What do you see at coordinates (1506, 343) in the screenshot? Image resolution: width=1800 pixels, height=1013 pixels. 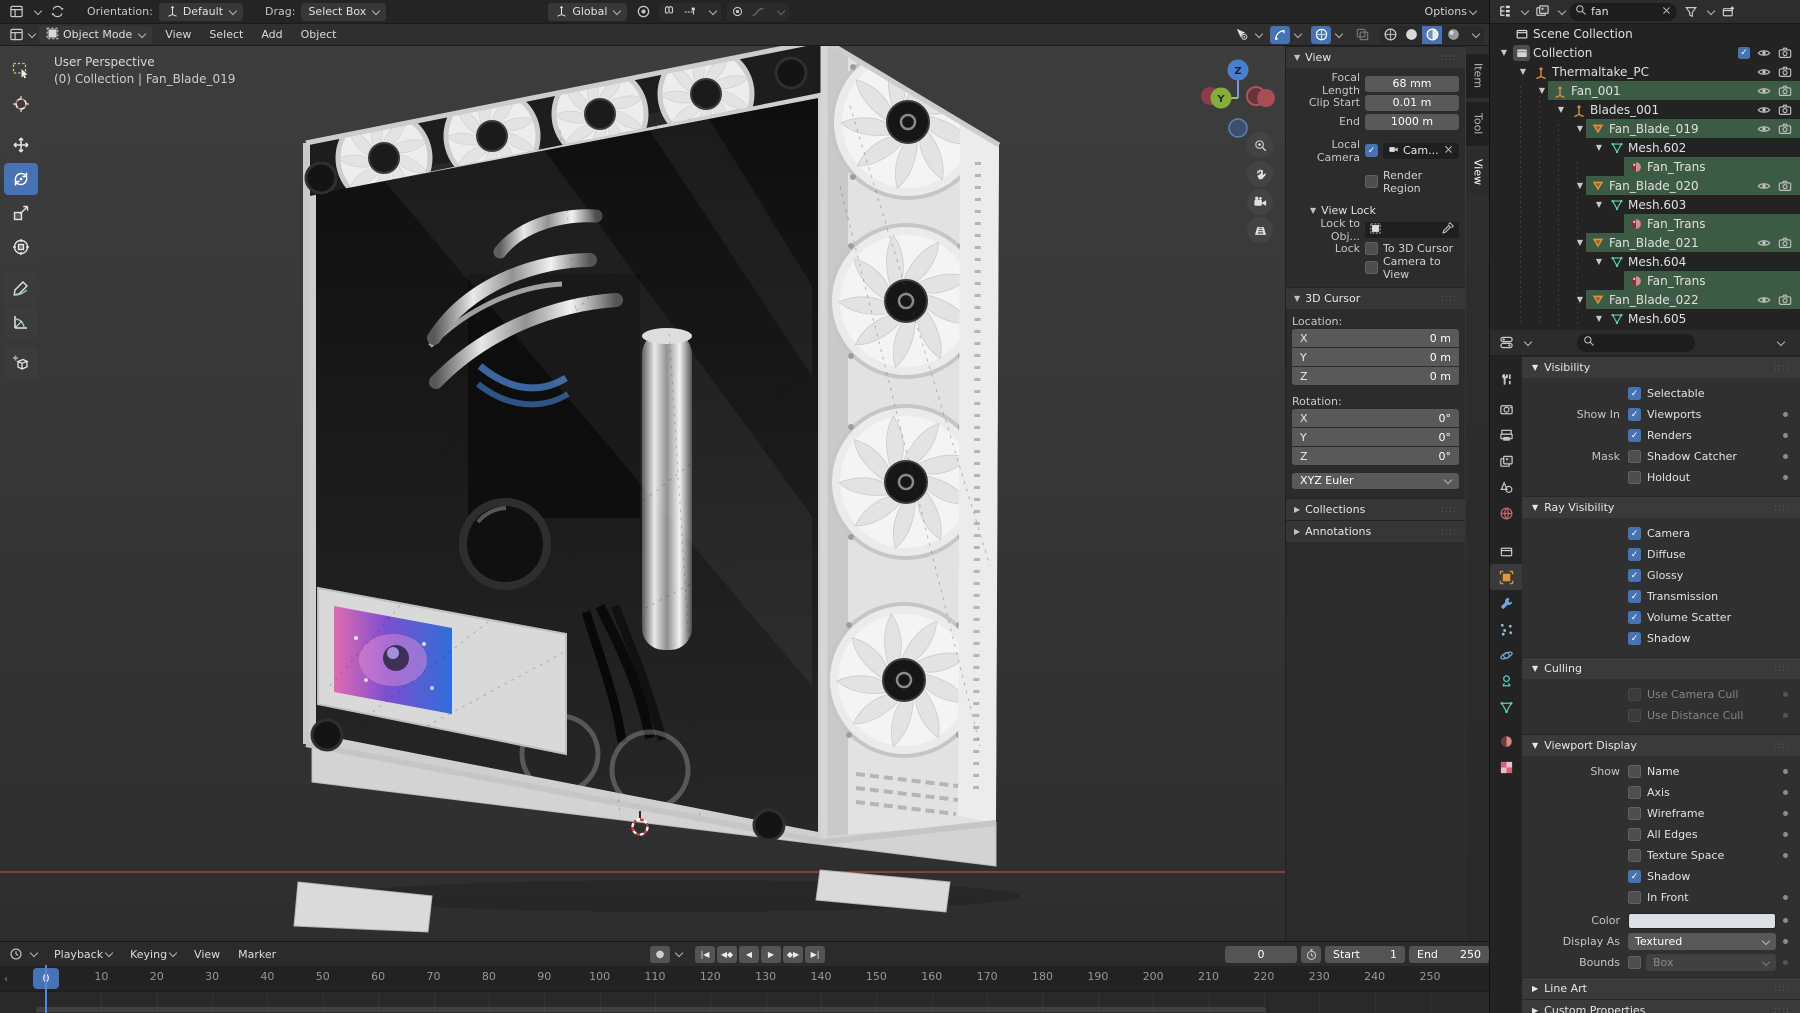 I see `properties-editor-icon` at bounding box center [1506, 343].